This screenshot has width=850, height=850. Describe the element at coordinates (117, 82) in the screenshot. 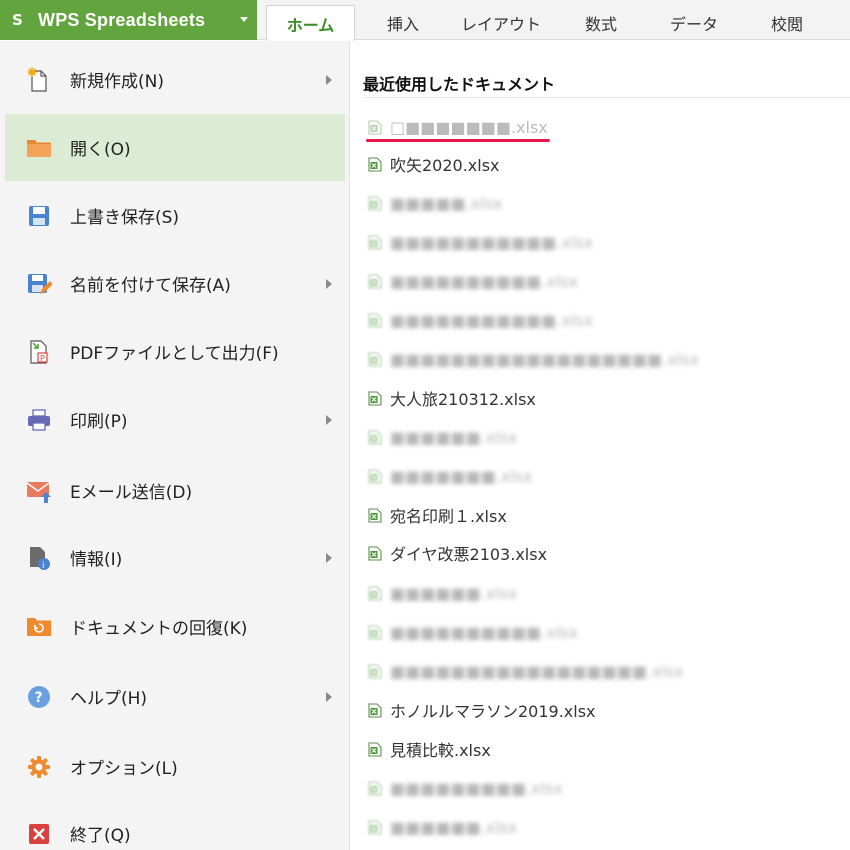

I see `menu-item-label: 新規作成(N)` at that location.